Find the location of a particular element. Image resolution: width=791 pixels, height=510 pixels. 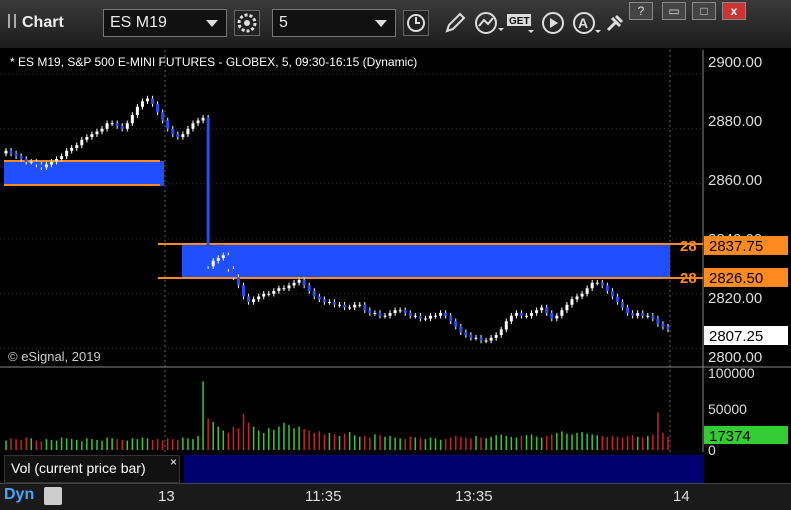

maximize-button: □ is located at coordinates (704, 11).